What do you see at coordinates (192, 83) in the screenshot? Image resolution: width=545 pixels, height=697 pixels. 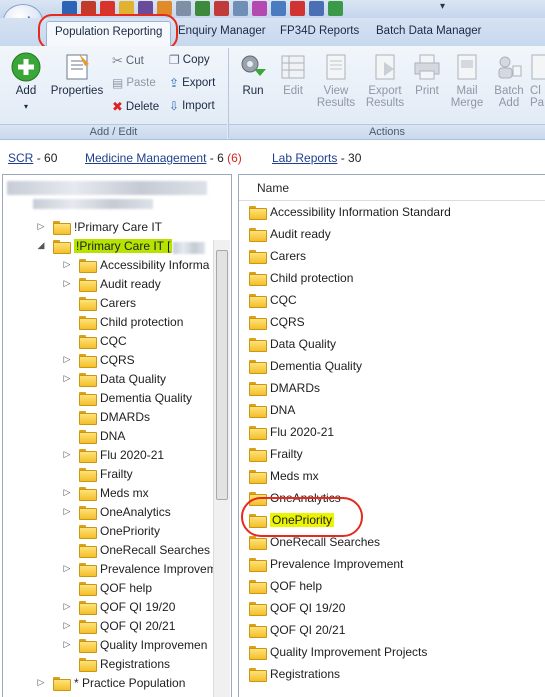 I see `export-button: ⇪ Export` at bounding box center [192, 83].